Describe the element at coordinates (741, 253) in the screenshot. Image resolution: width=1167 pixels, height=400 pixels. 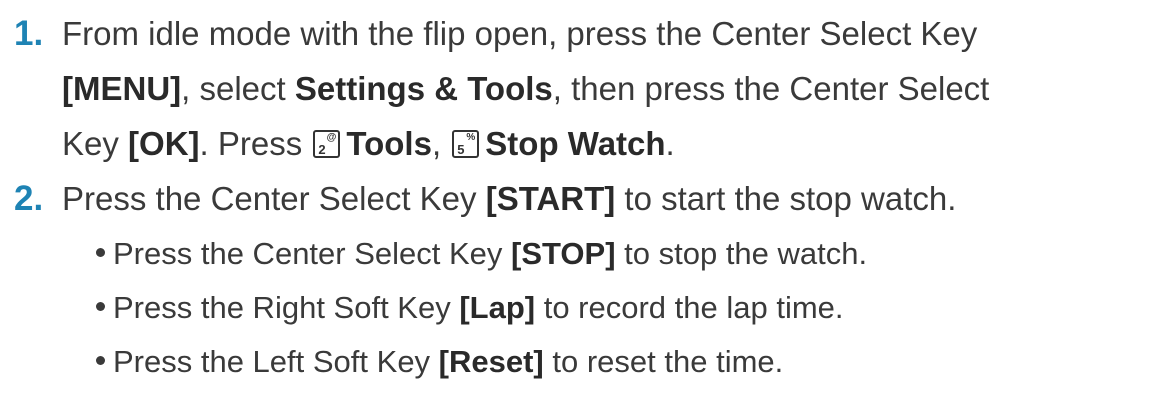
I see `bullet-text: to stop the watch.` at that location.